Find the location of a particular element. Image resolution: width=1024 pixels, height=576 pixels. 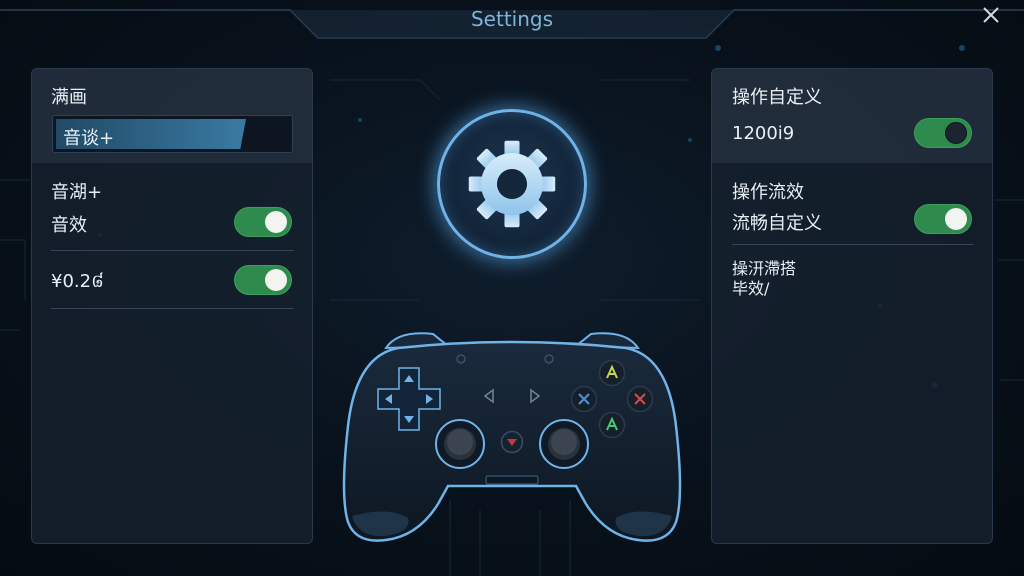

face-button-left-icon is located at coordinates (584, 399).